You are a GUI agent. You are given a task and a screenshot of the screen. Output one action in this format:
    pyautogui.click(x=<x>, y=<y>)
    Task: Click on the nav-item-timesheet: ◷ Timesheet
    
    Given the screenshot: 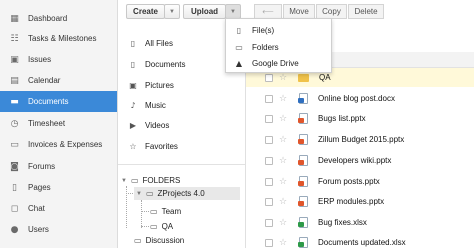 What is the action you would take?
    pyautogui.click(x=58, y=123)
    